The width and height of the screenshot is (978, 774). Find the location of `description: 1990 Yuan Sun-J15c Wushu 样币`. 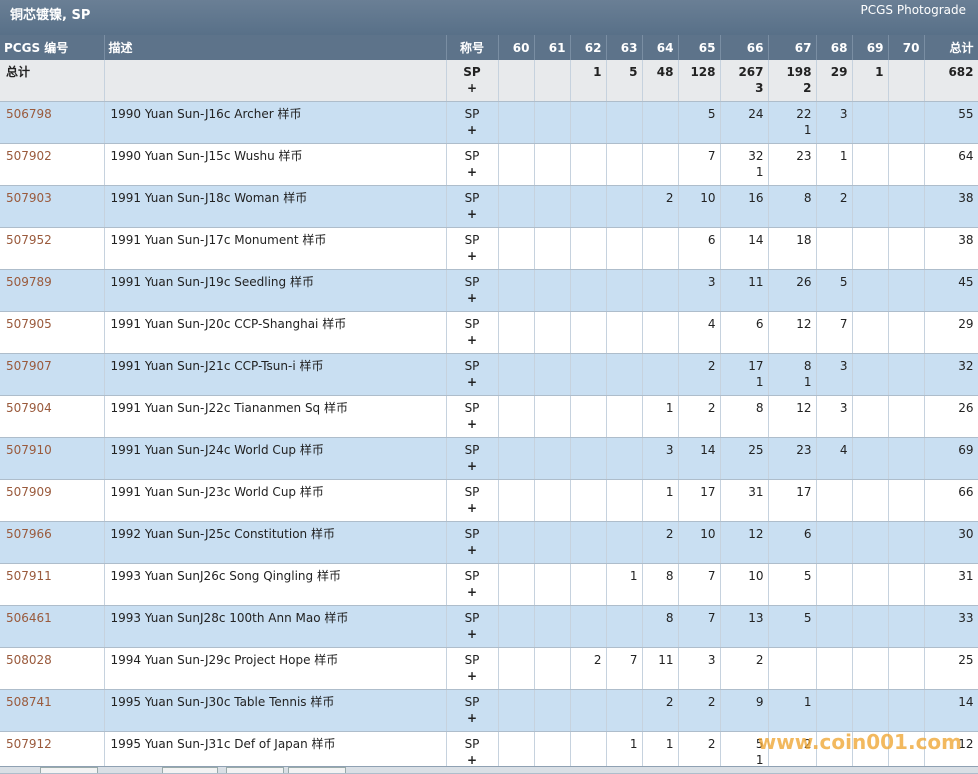

description: 1990 Yuan Sun-J15c Wushu 样币 is located at coordinates (275, 164).